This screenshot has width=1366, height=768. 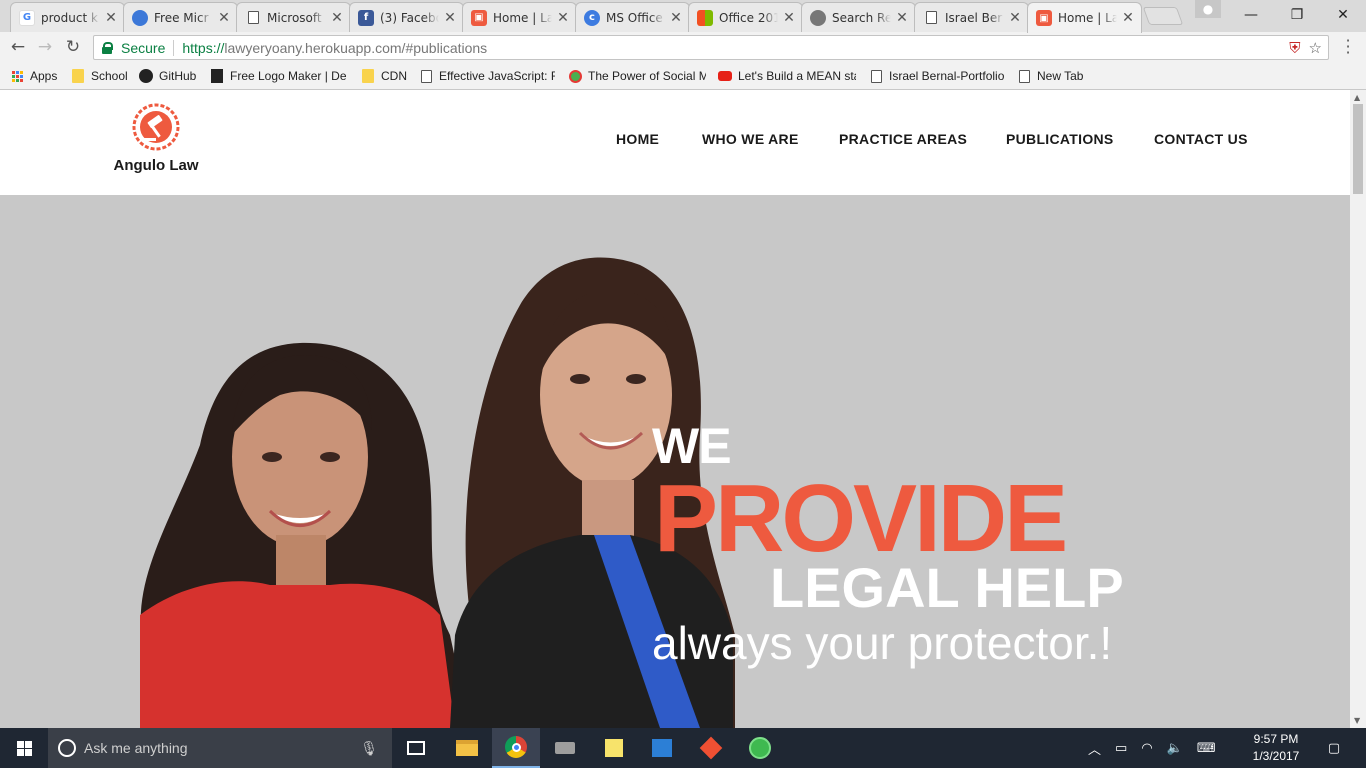 What do you see at coordinates (936, 76) in the screenshot?
I see `bookmark-portfolio: Israel Bernal-Portfolio` at bounding box center [936, 76].